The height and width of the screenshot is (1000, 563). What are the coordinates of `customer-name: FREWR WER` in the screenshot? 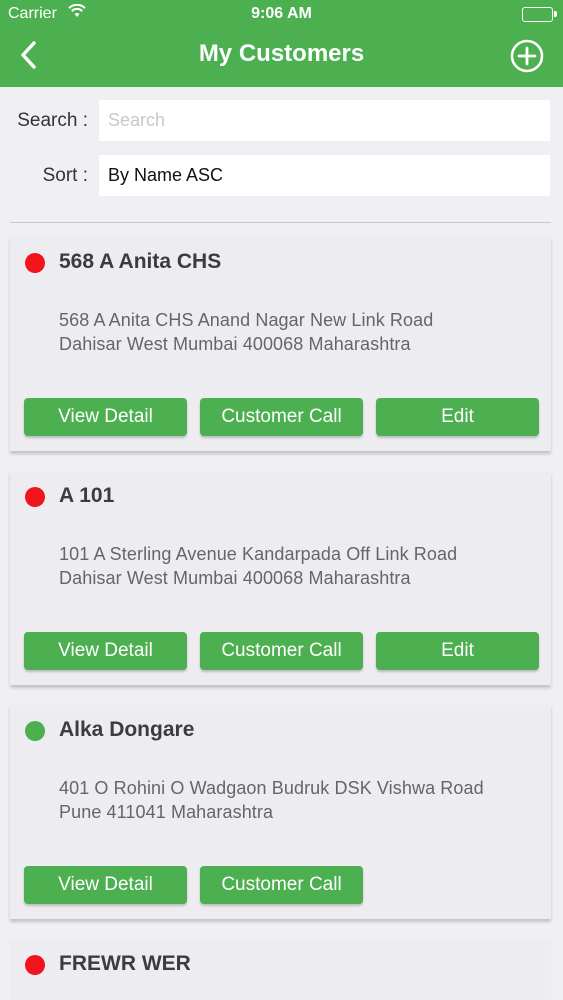 It's located at (125, 963).